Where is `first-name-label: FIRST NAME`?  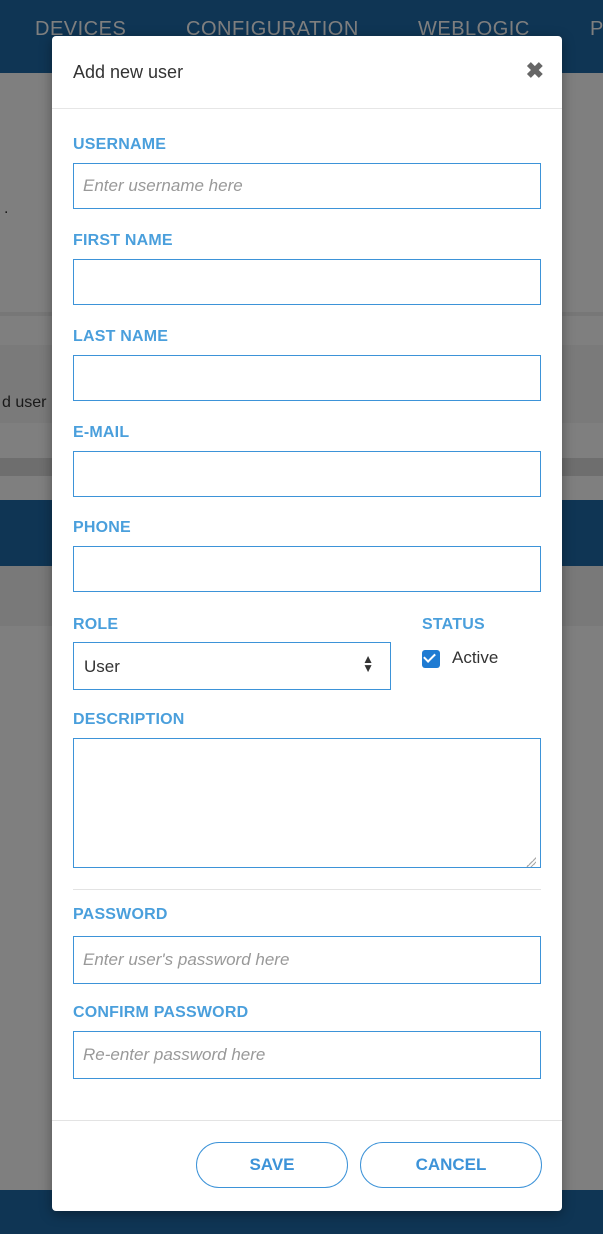
first-name-label: FIRST NAME is located at coordinates (123, 240).